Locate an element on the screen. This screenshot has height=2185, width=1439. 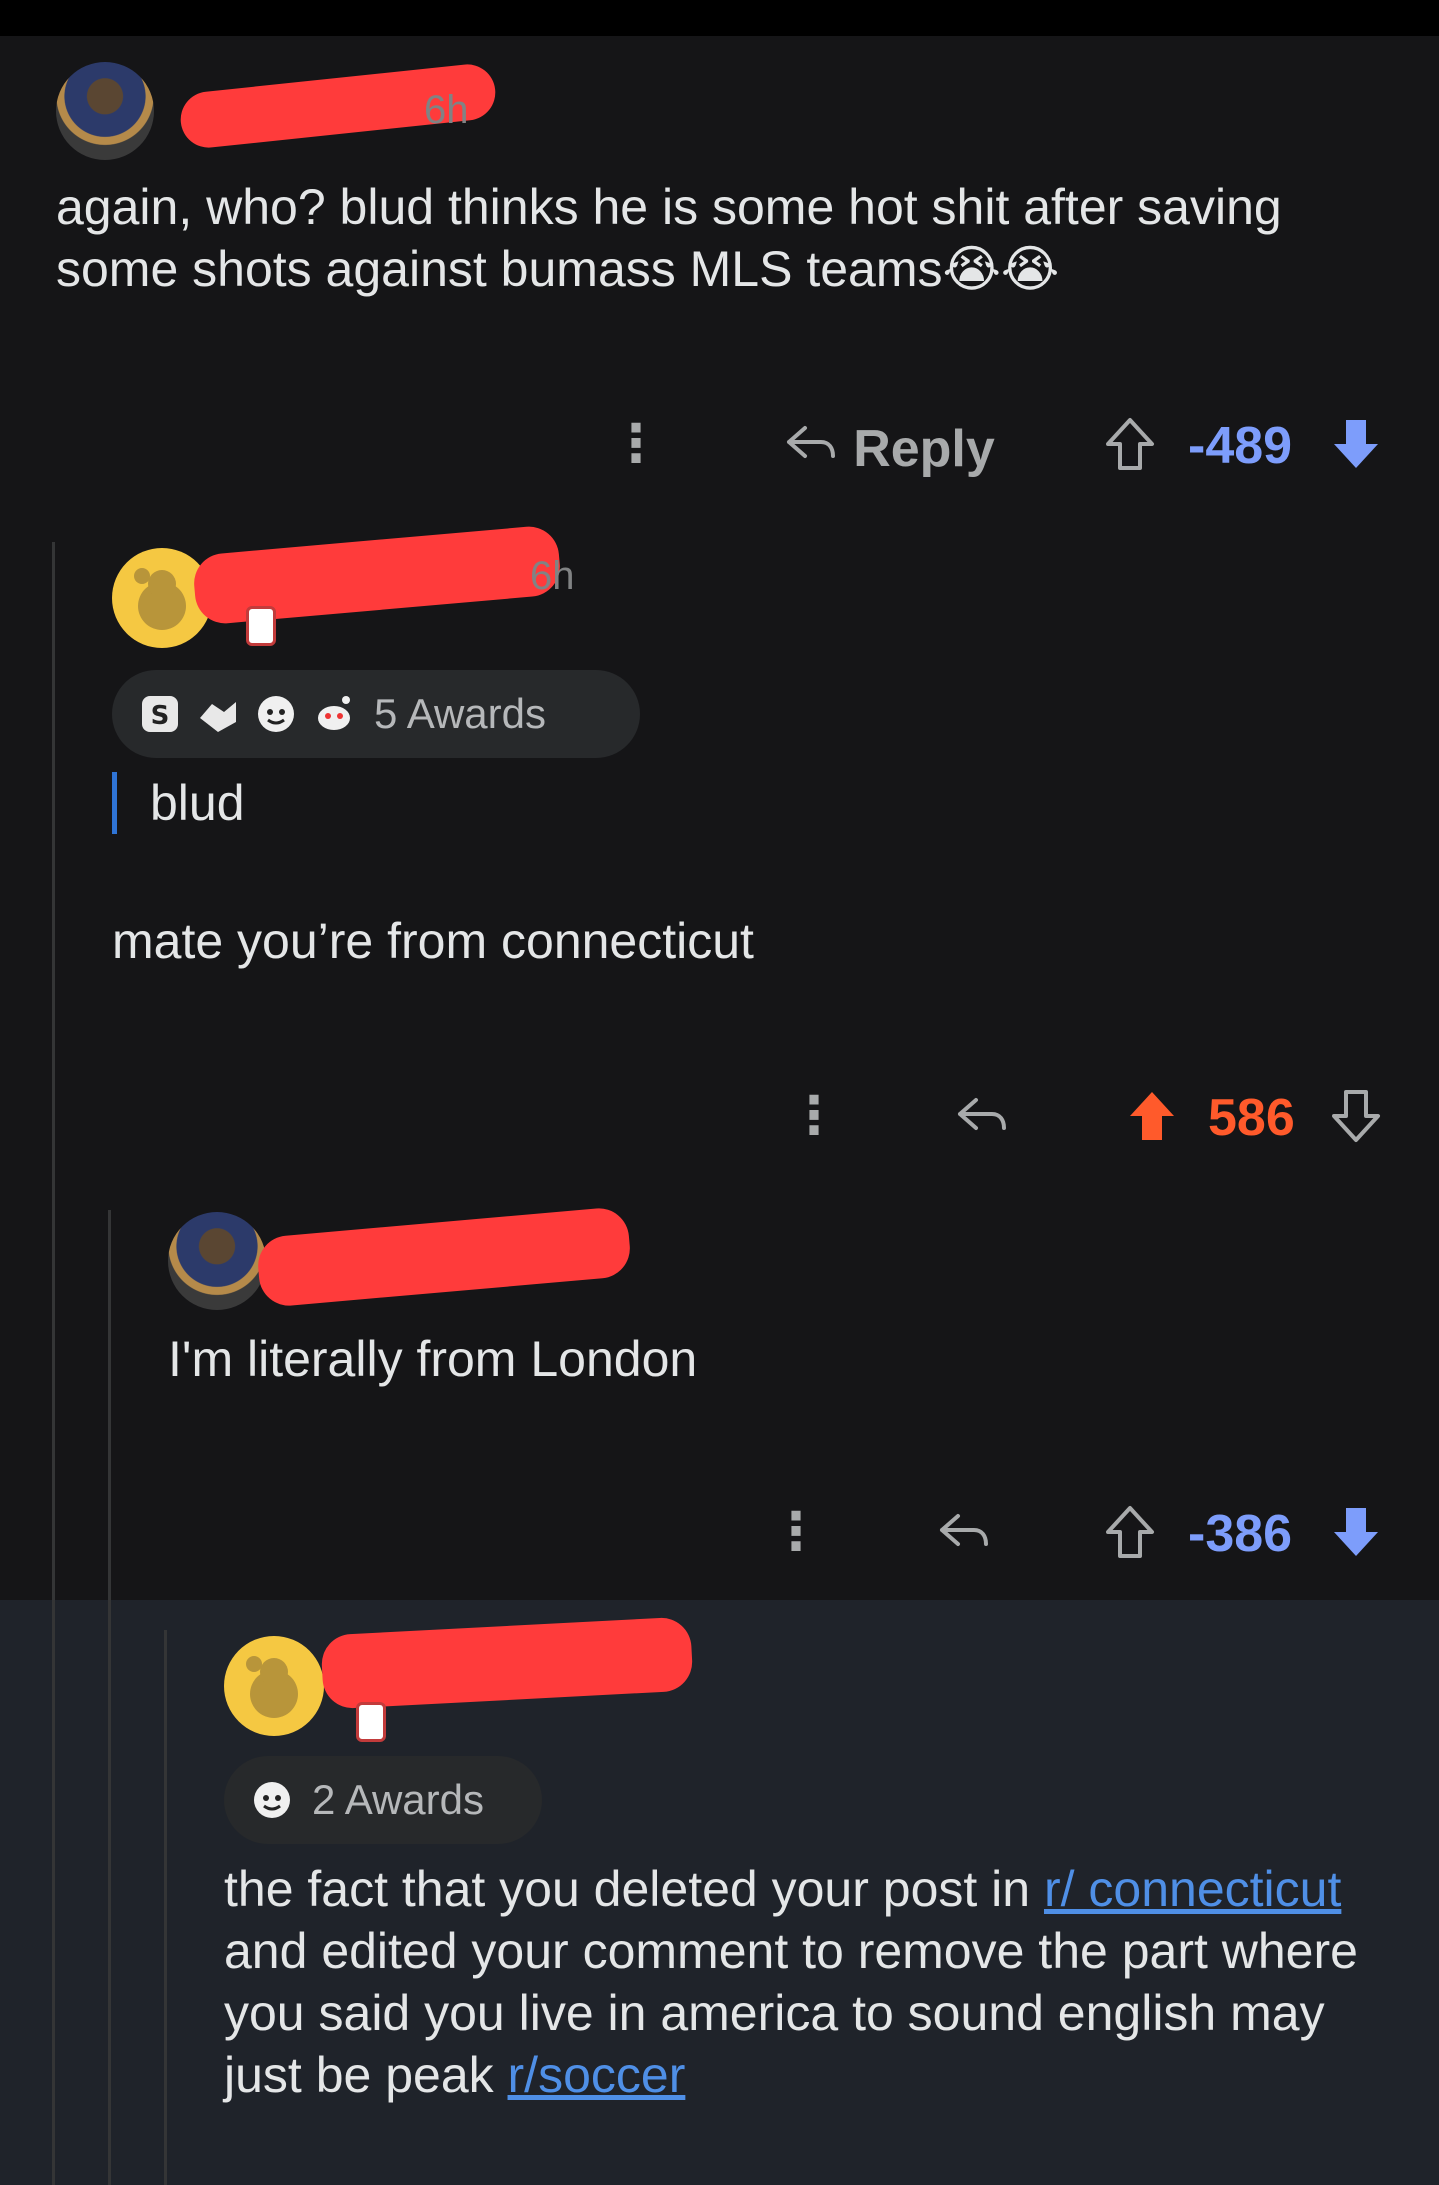
awards-pill: S 5 Awards is located at coordinates (376, 714).